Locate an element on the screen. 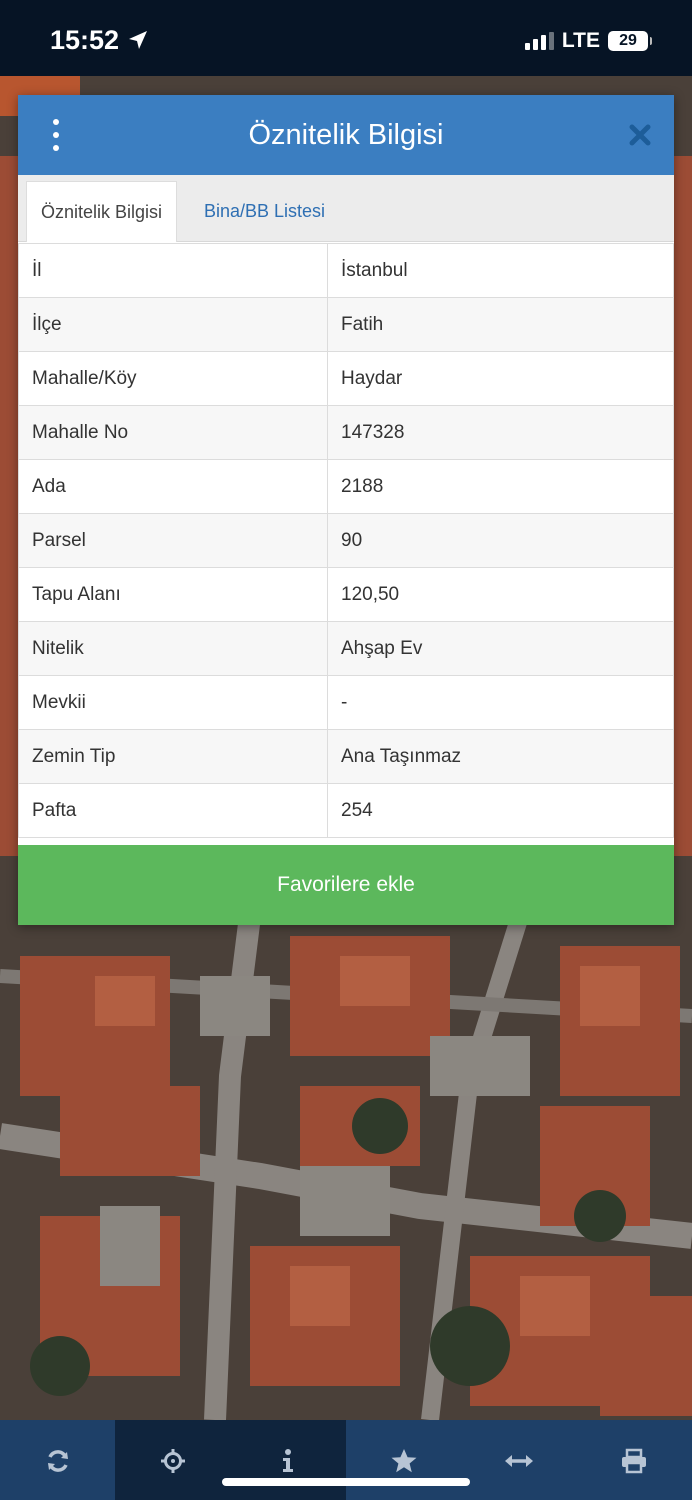 This screenshot has height=1500, width=692. refresh-button is located at coordinates (58, 1460).